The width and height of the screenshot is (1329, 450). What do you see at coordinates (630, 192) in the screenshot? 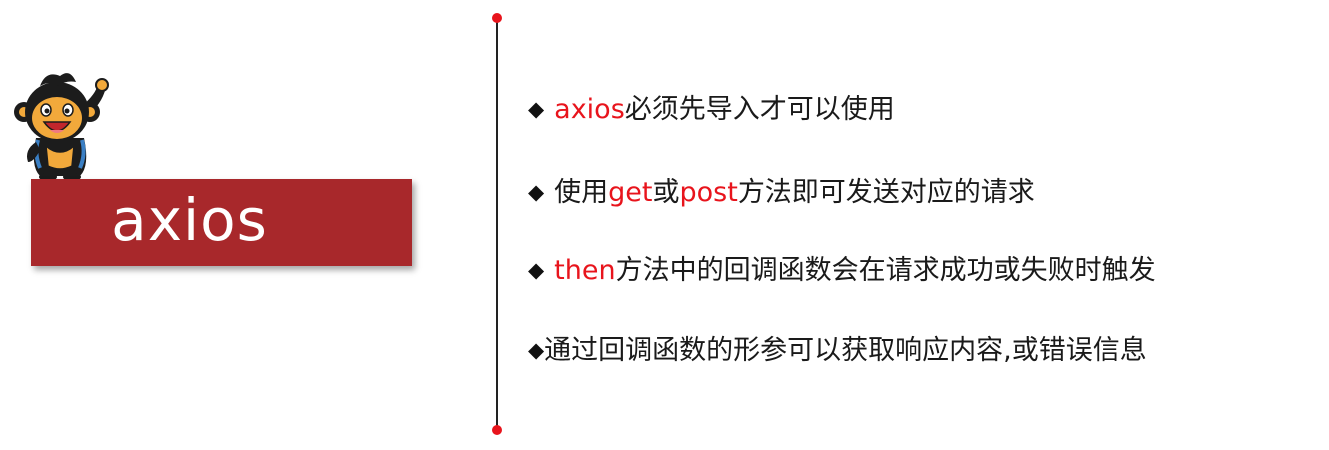
I see `bullet-highlight: get` at bounding box center [630, 192].